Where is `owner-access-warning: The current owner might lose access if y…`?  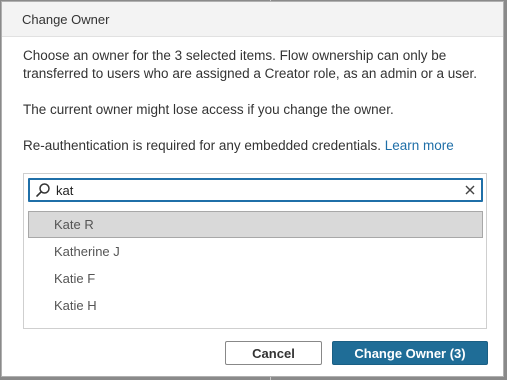
owner-access-warning: The current owner might lose access if y… is located at coordinates (208, 109).